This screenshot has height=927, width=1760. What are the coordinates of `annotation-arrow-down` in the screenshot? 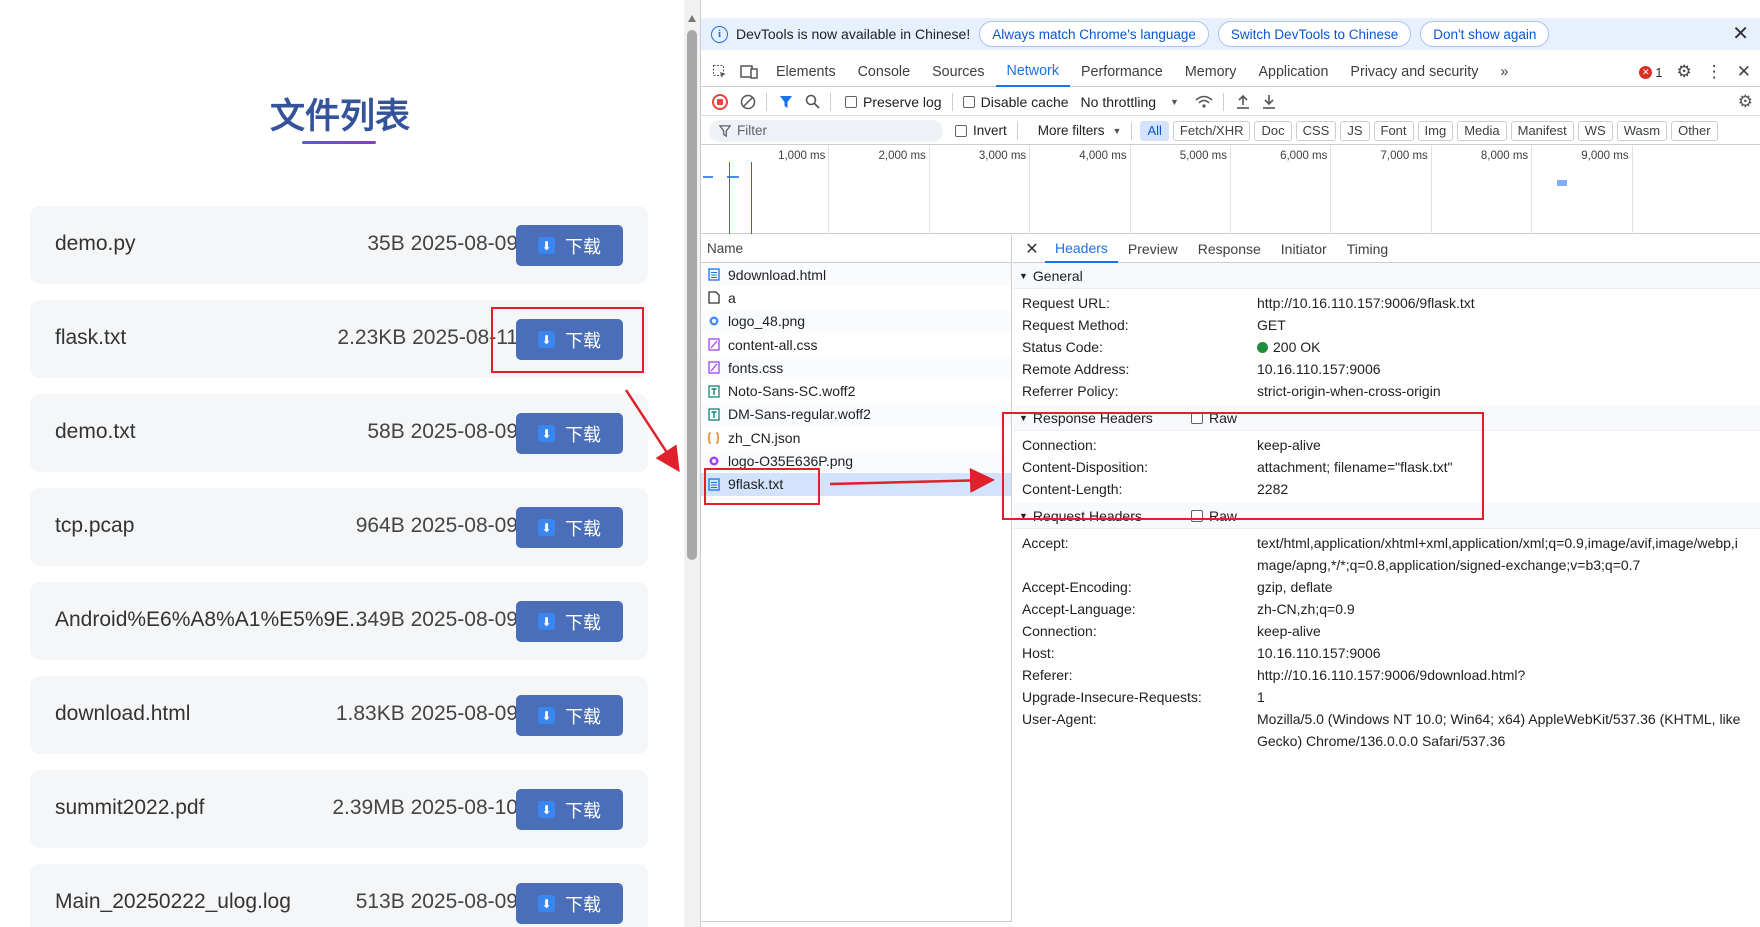 It's located at (652, 431).